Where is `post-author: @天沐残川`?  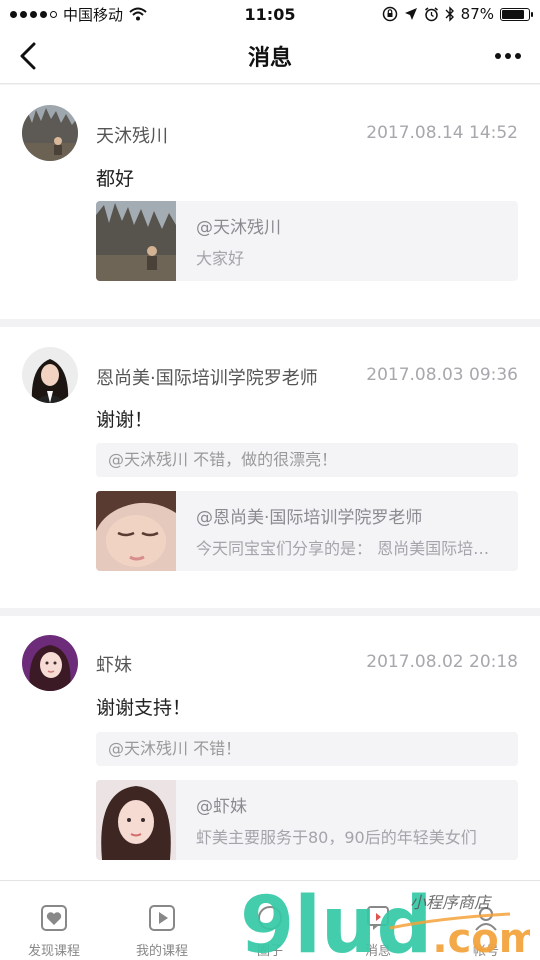 post-author: @天沐残川 is located at coordinates (238, 228).